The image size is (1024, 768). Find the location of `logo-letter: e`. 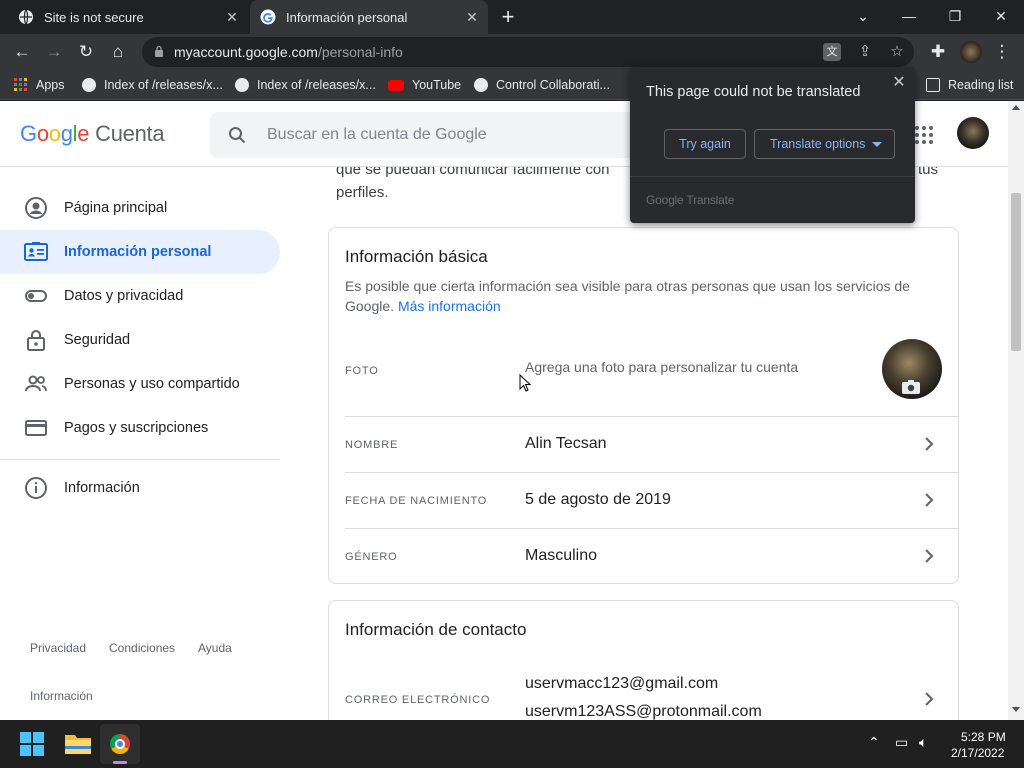

logo-letter: e is located at coordinates (83, 133).